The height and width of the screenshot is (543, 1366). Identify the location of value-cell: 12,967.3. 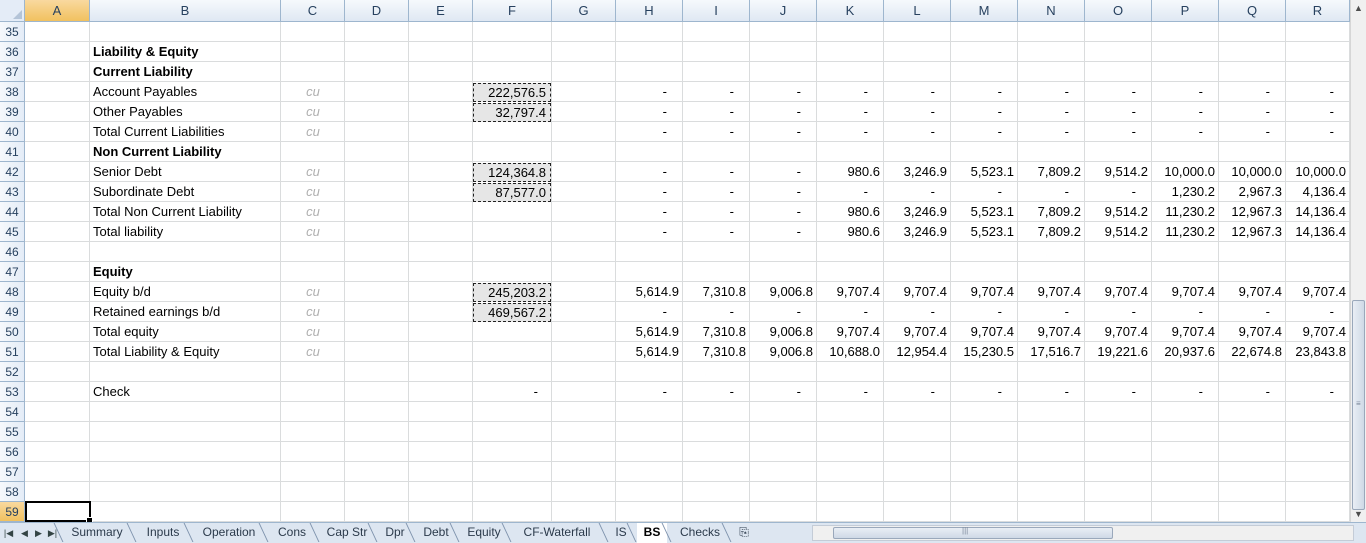
(1252, 212).